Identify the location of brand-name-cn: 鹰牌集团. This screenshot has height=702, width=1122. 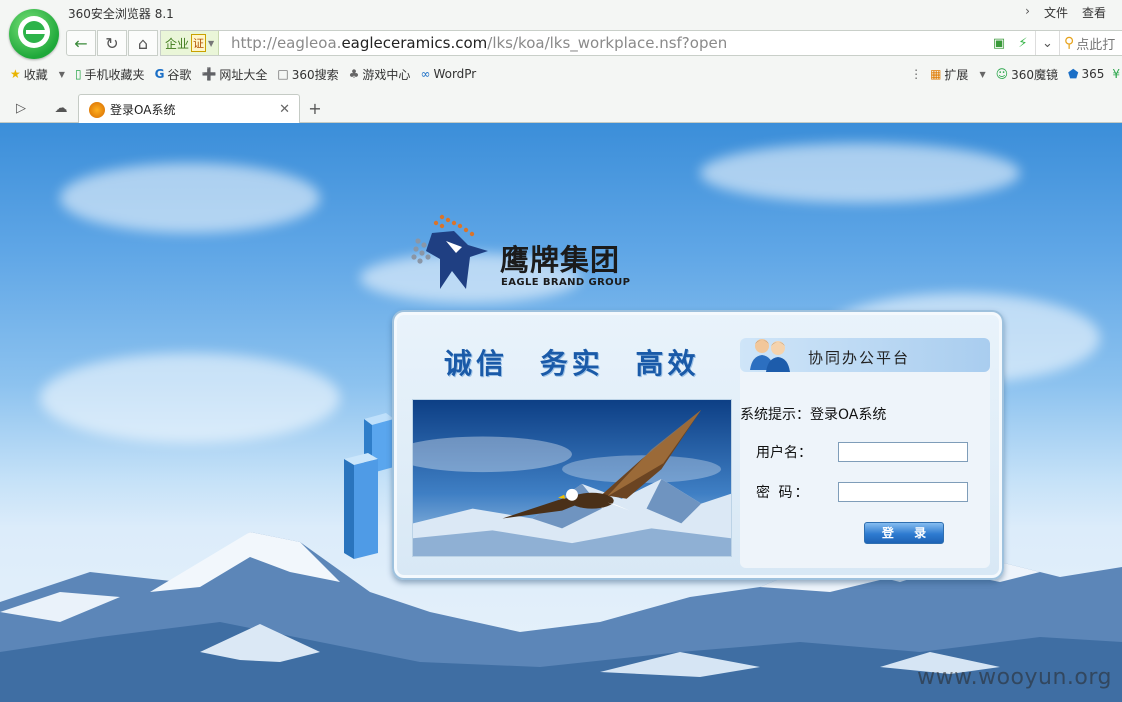
(560, 260).